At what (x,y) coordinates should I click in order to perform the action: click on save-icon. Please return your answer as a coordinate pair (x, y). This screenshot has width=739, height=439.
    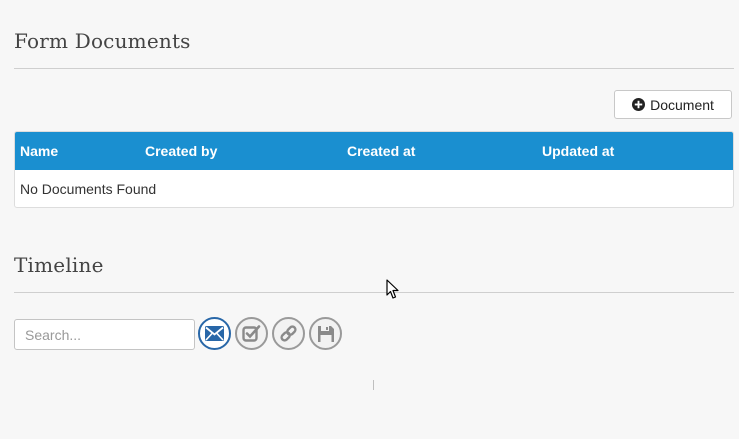
    Looking at the image, I should click on (325, 333).